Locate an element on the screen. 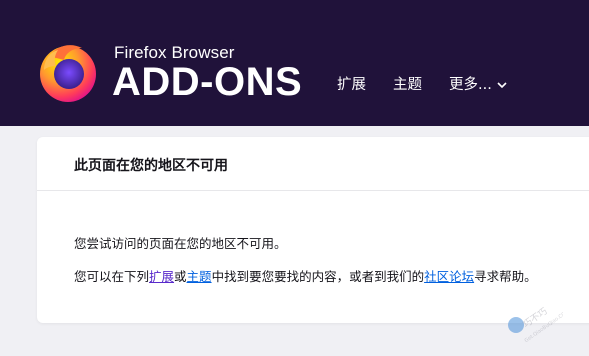 Image resolution: width=589 pixels, height=356 pixels. nav-extensions: 扩展 is located at coordinates (351, 83).